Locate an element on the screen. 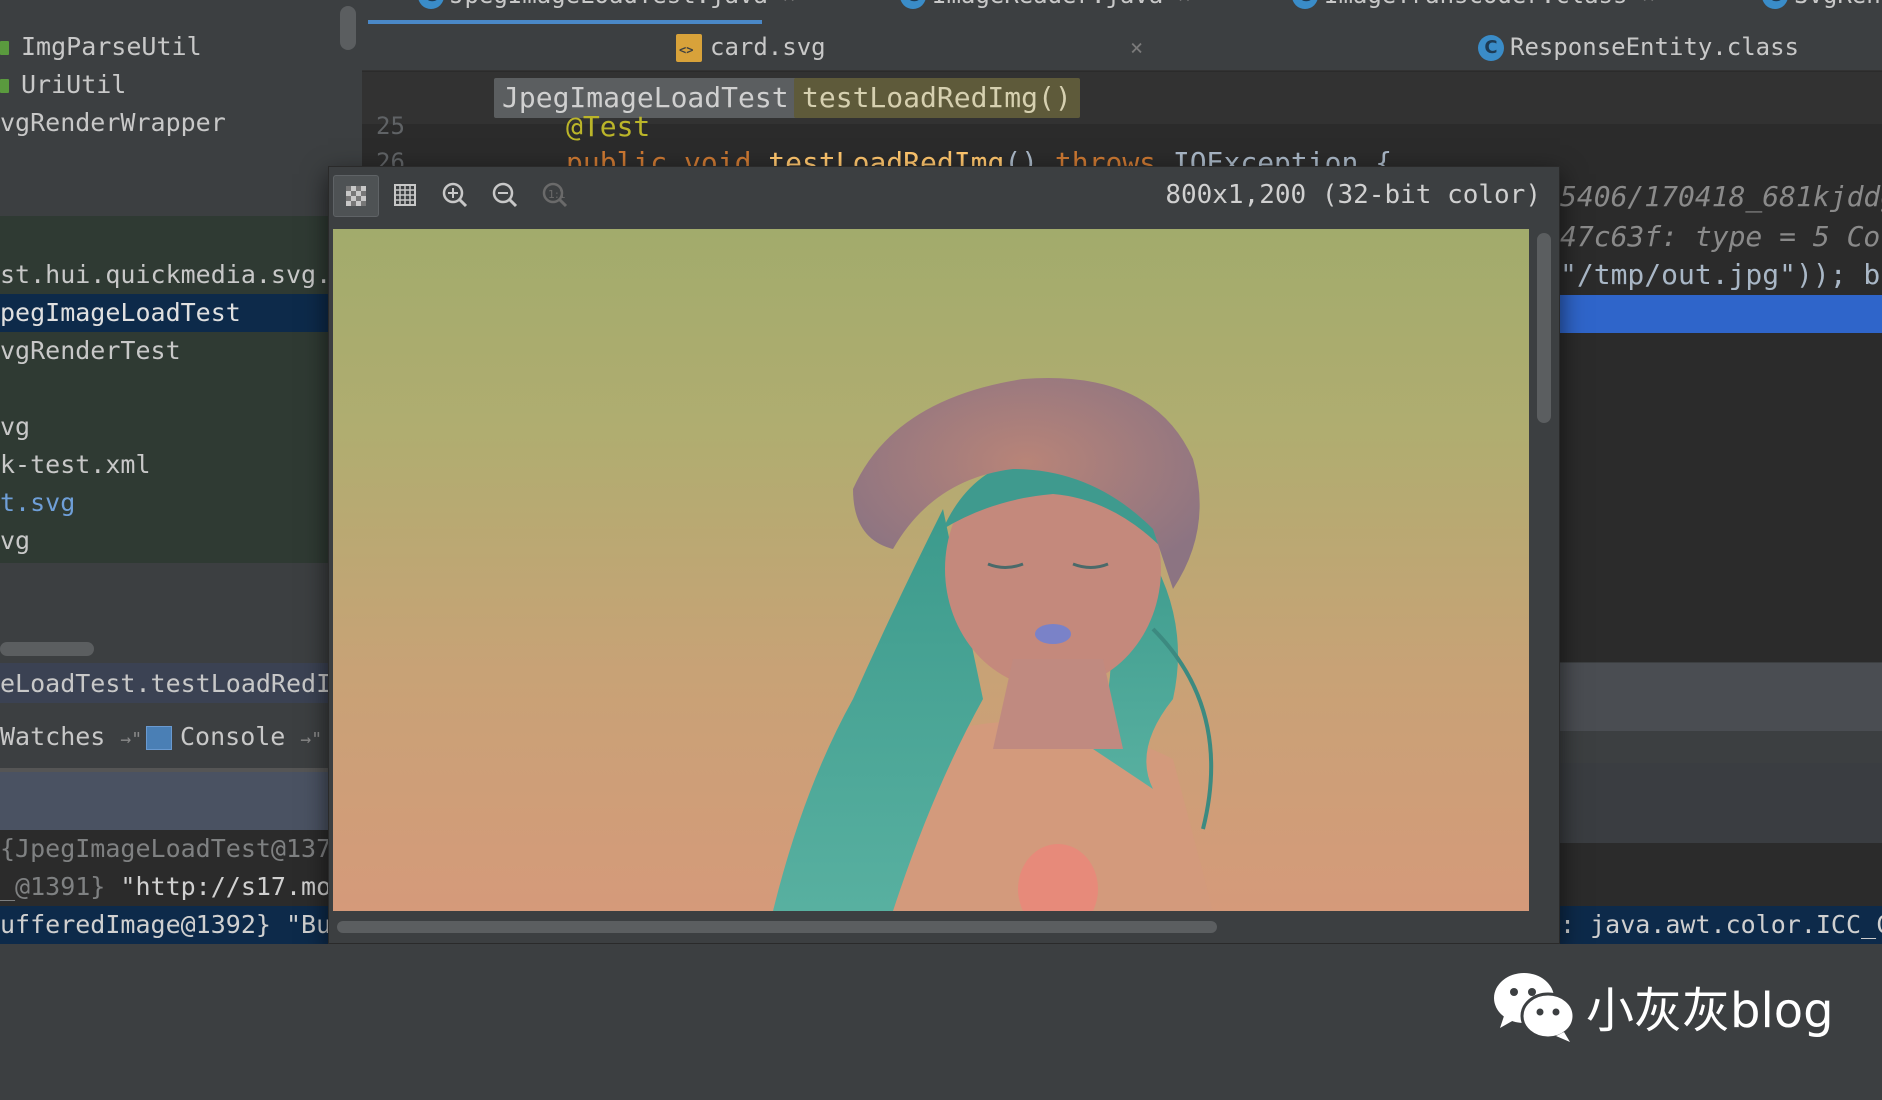 The height and width of the screenshot is (1100, 1882). image-info: 800x1,200 (32-bit color) is located at coordinates (1353, 195).